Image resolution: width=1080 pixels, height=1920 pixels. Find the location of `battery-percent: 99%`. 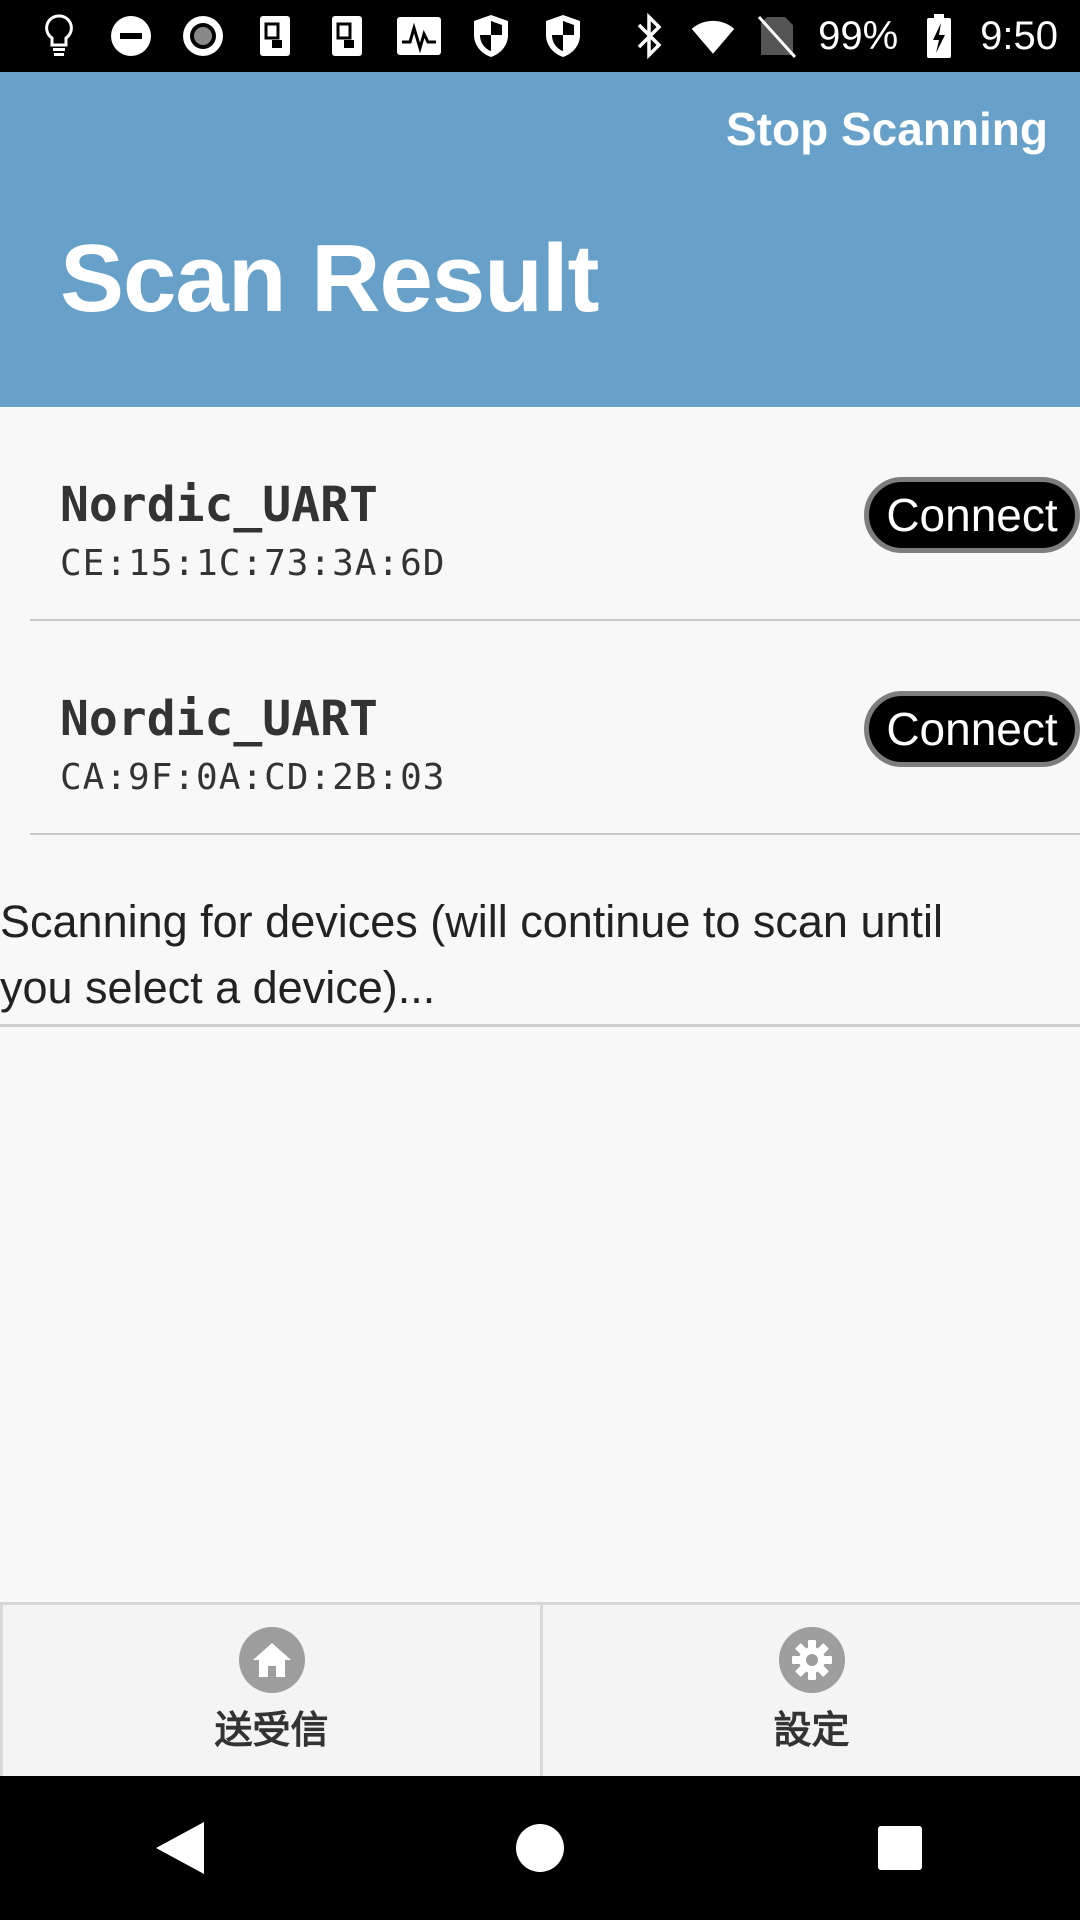

battery-percent: 99% is located at coordinates (858, 35).